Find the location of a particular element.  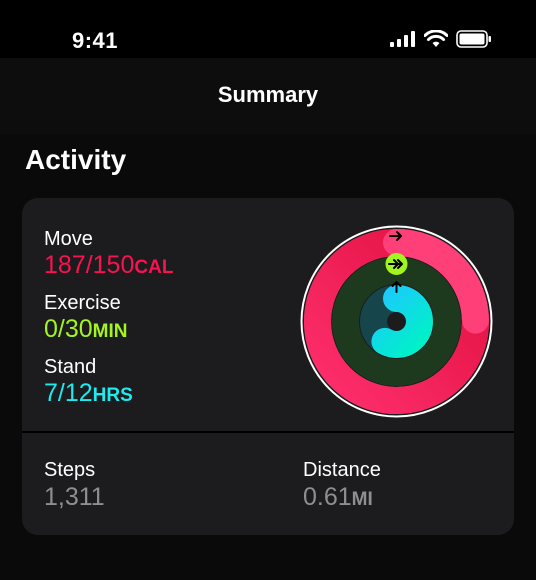

status-icons is located at coordinates (441, 39).